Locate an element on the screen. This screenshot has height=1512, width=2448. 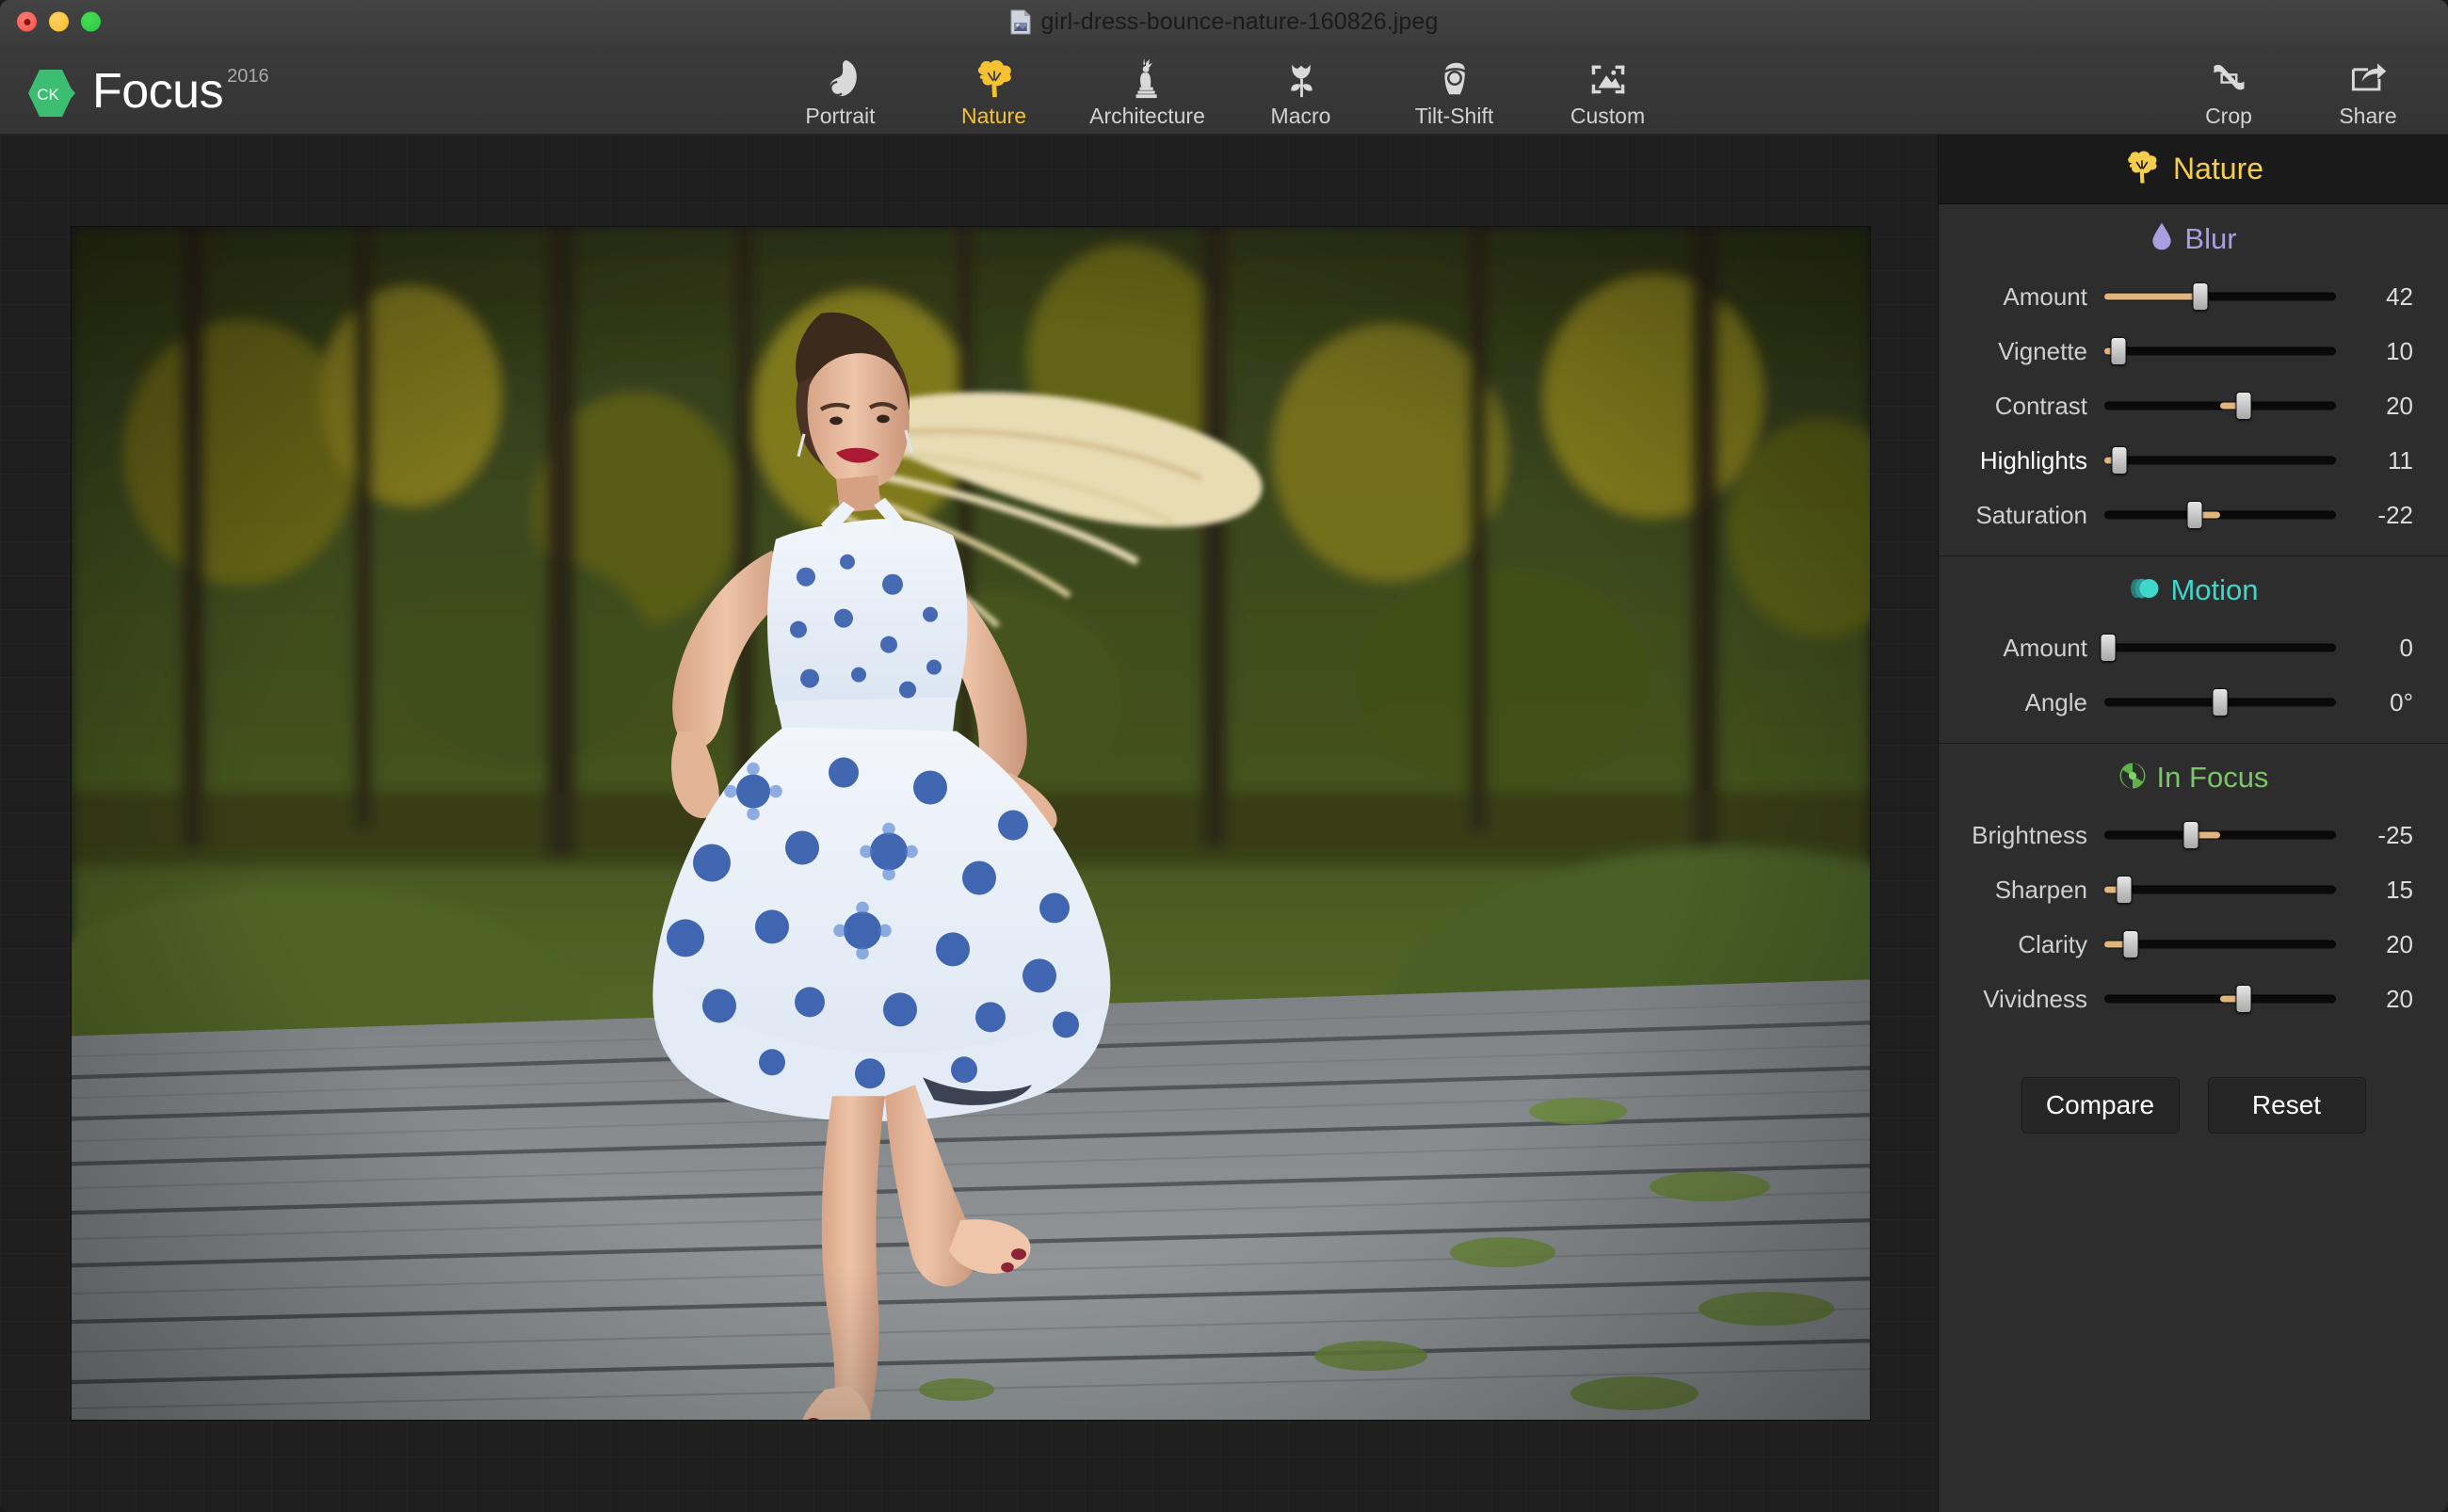
app-name: Focus is located at coordinates (158, 91).